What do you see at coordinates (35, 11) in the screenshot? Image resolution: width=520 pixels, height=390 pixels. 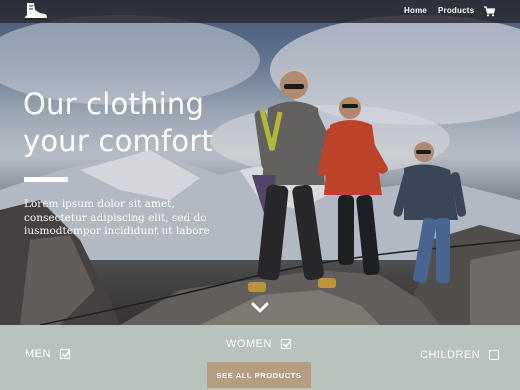 I see `hiking-boot-icon` at bounding box center [35, 11].